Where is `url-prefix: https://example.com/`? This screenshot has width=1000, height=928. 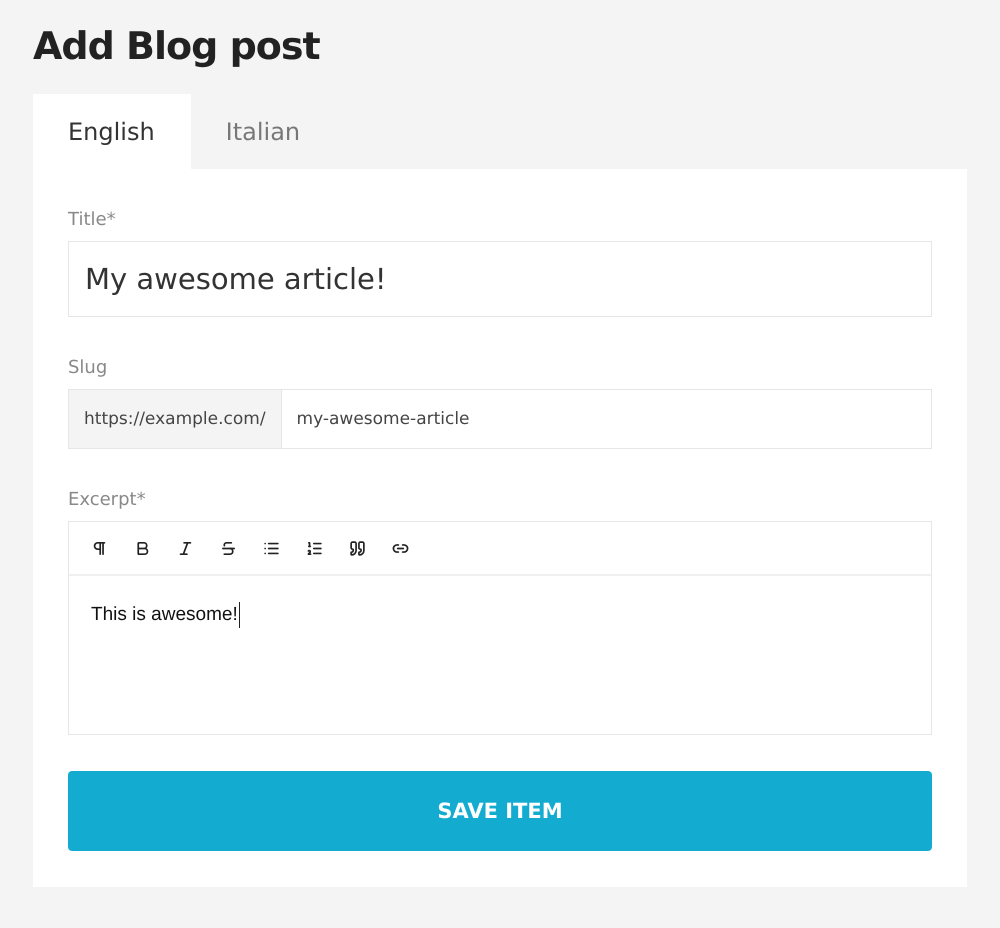 url-prefix: https://example.com/ is located at coordinates (175, 419).